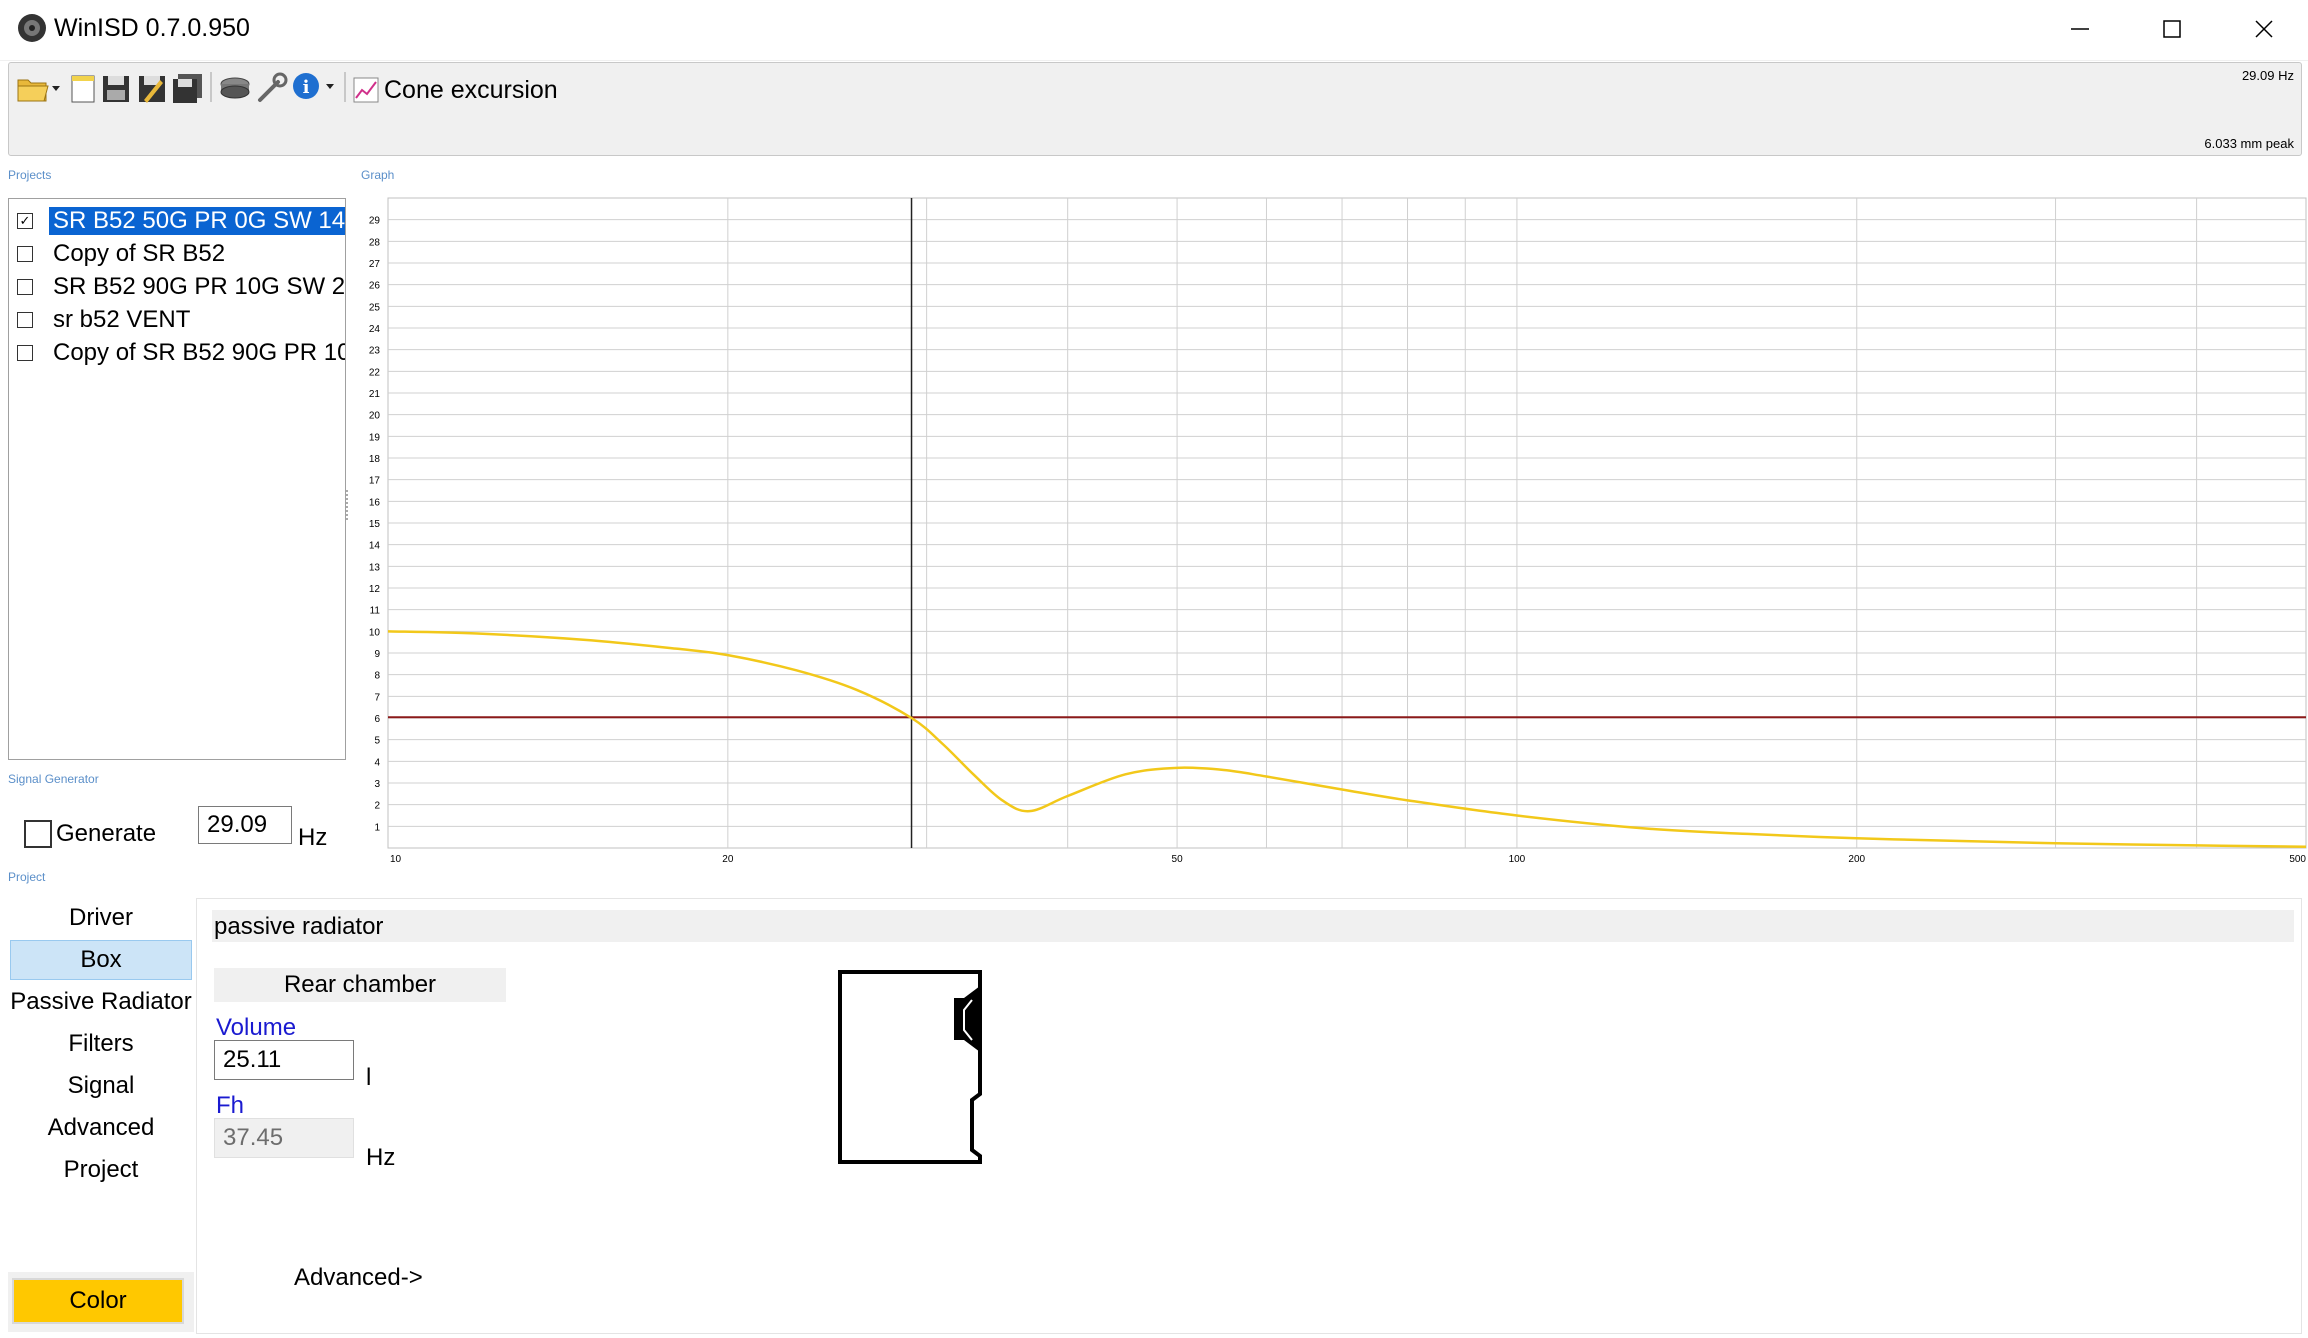 This screenshot has height=1338, width=2308. What do you see at coordinates (377, 697) in the screenshot?
I see `y-tick-label: 7` at bounding box center [377, 697].